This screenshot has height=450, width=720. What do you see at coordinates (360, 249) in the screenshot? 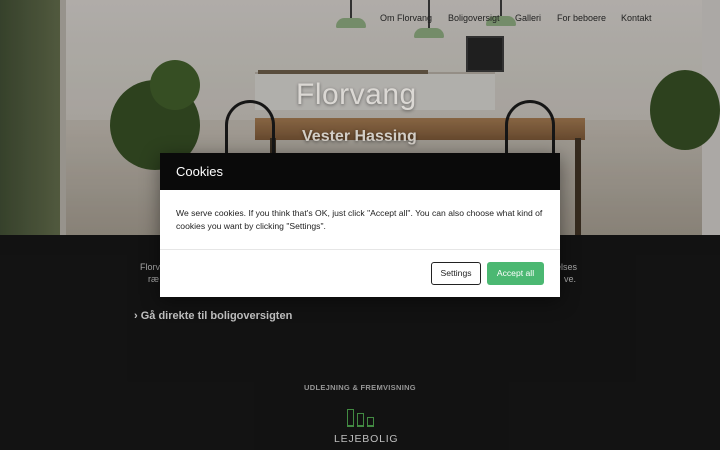
I see `divider` at bounding box center [360, 249].